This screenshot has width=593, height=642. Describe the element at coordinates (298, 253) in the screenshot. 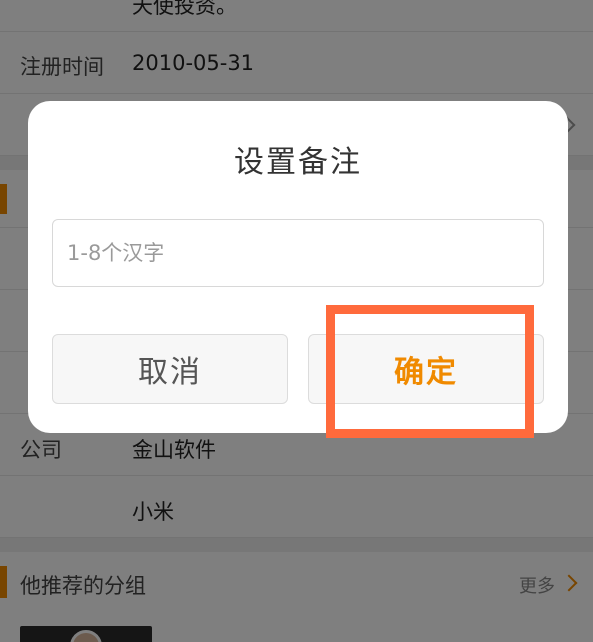

I see `remark-input` at that location.